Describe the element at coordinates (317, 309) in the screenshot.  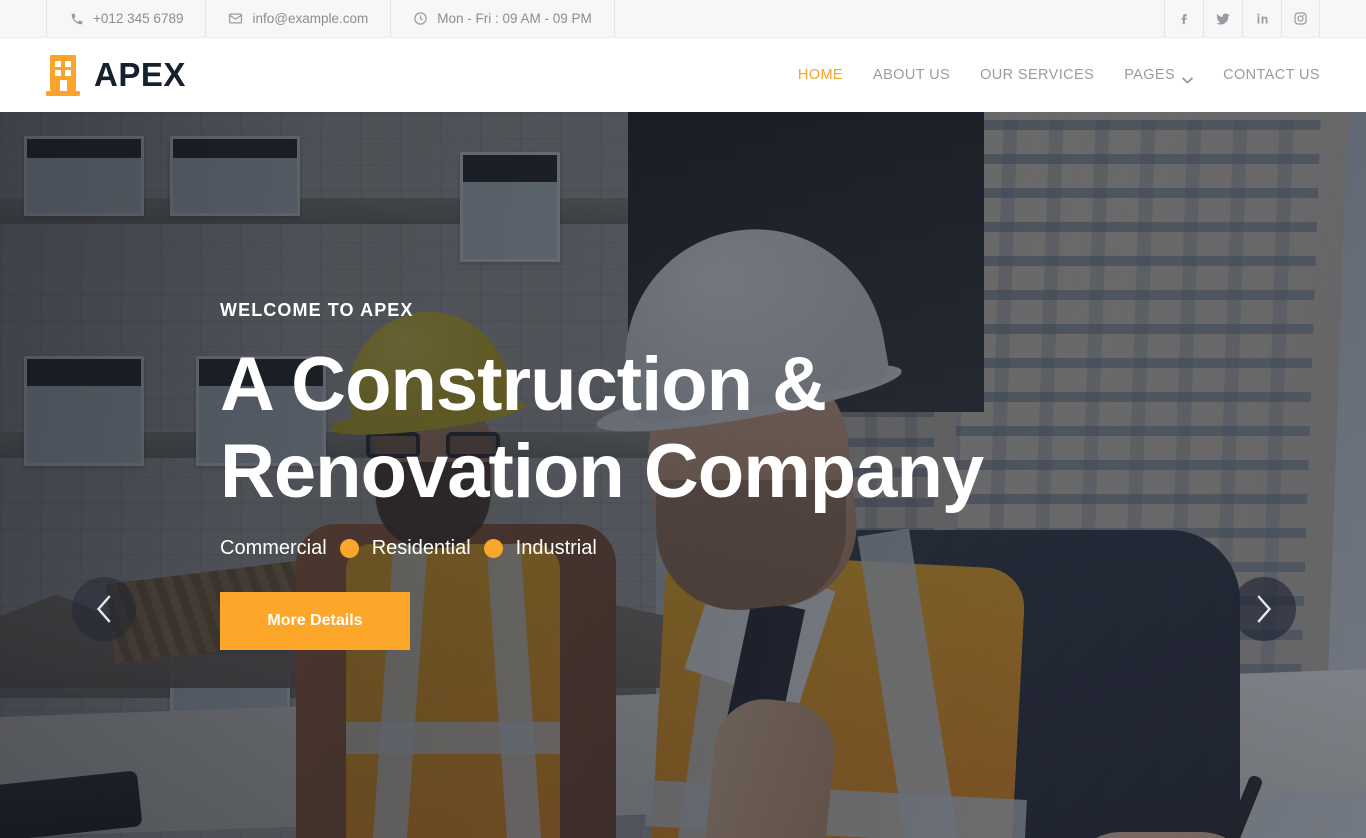
I see `hero-eyebrow: WELCOME TO APEX` at that location.